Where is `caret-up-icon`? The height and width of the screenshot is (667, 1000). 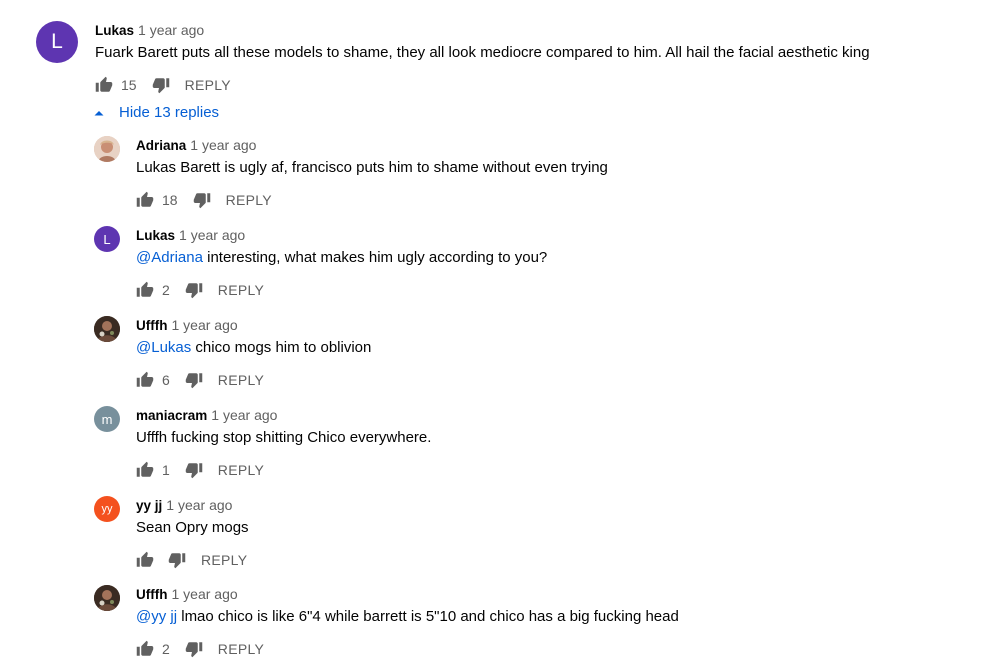 caret-up-icon is located at coordinates (99, 112).